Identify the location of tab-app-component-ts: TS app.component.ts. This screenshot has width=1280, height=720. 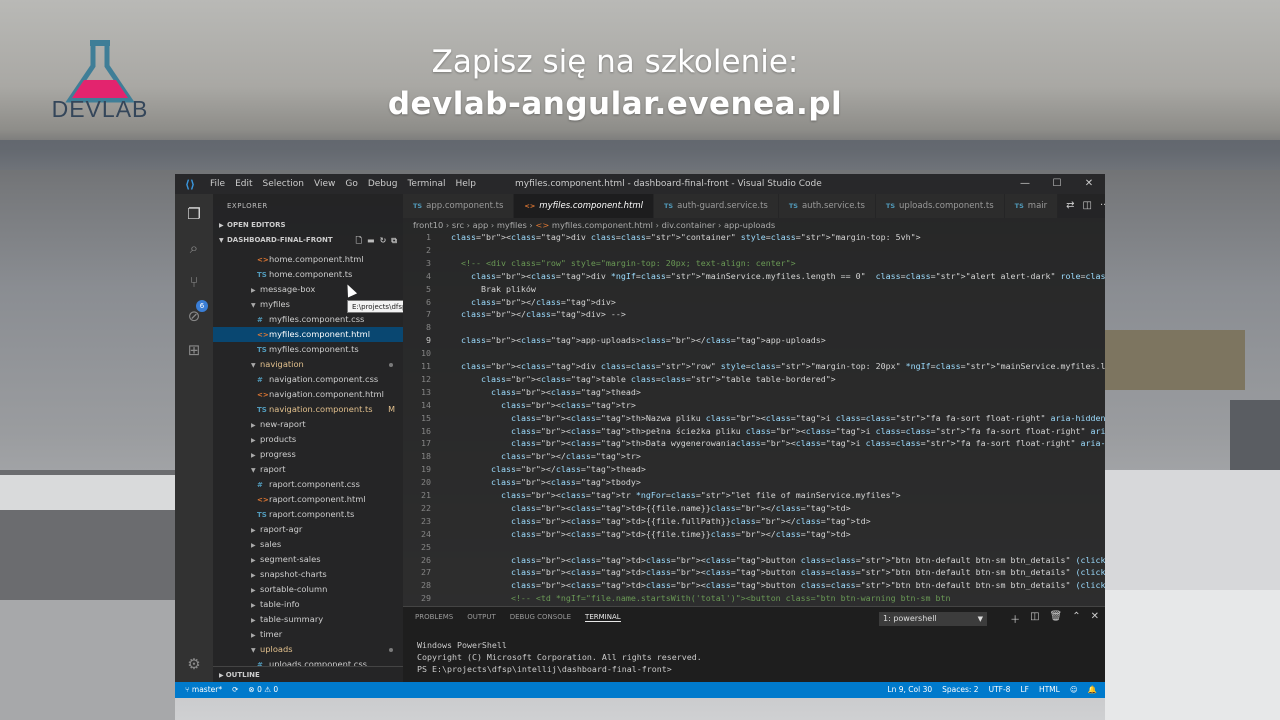
(459, 206).